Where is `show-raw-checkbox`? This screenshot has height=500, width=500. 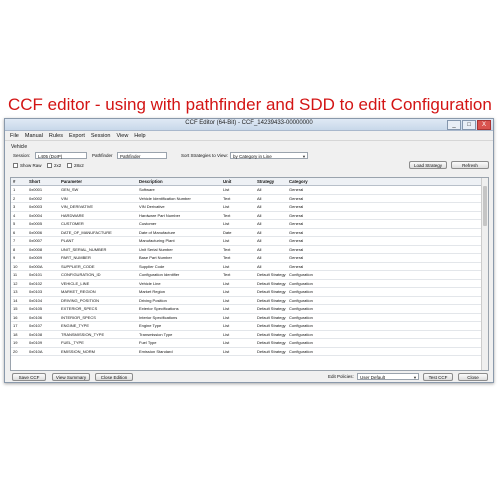 show-raw-checkbox is located at coordinates (15, 165).